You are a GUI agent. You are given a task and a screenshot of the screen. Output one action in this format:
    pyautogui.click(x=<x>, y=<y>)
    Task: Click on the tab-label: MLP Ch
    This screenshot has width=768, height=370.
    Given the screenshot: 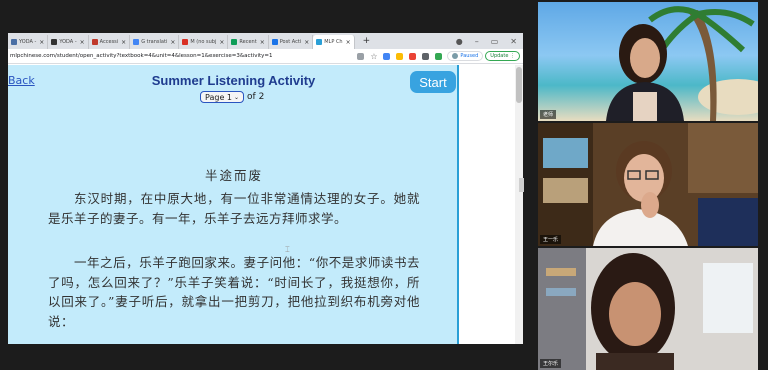 What is the action you would take?
    pyautogui.click(x=333, y=42)
    